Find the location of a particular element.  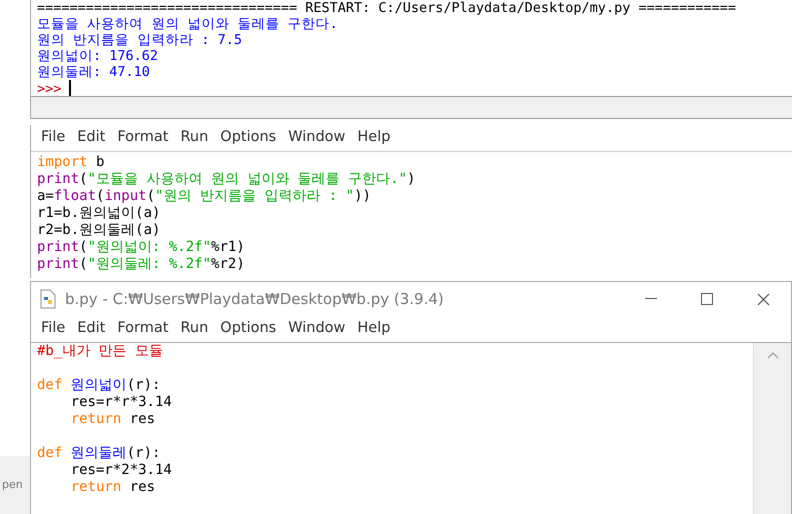

output-line: 원의둘레: 47.10 is located at coordinates (93, 72).